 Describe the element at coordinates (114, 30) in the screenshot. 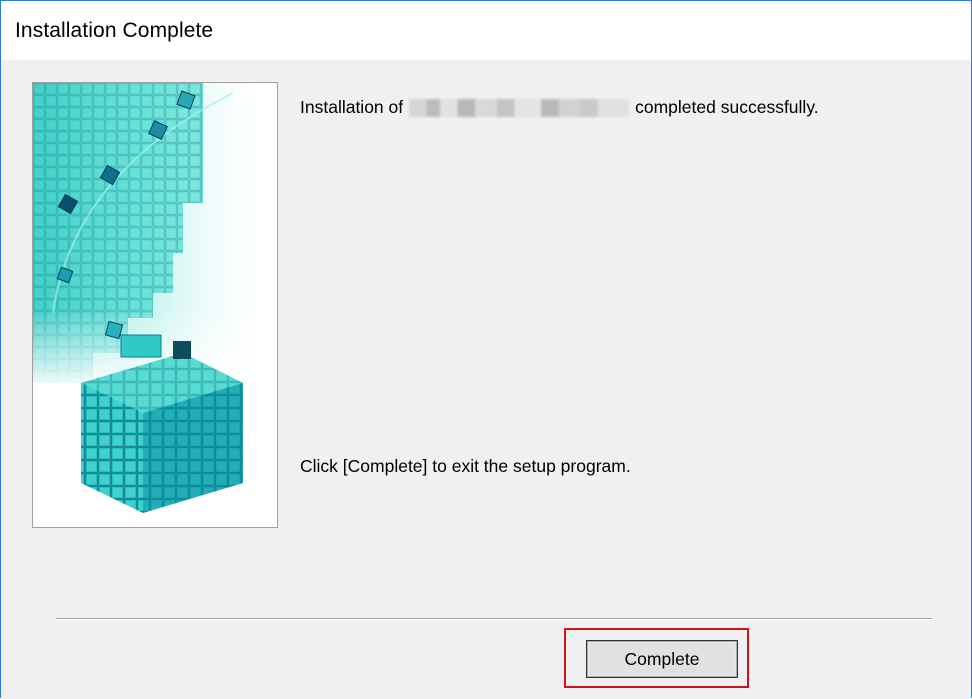

I see `window-title: Installation Complete` at that location.